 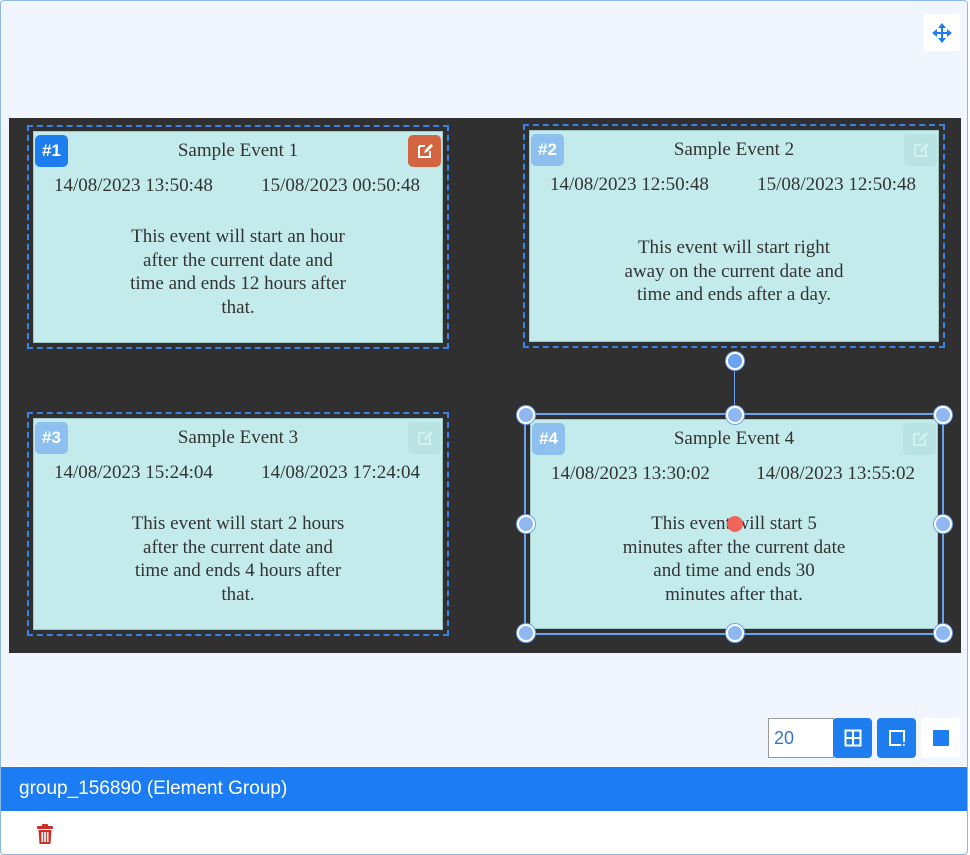 What do you see at coordinates (340, 472) in the screenshot?
I see `event-end-date: 14/08/2023 17:24:04` at bounding box center [340, 472].